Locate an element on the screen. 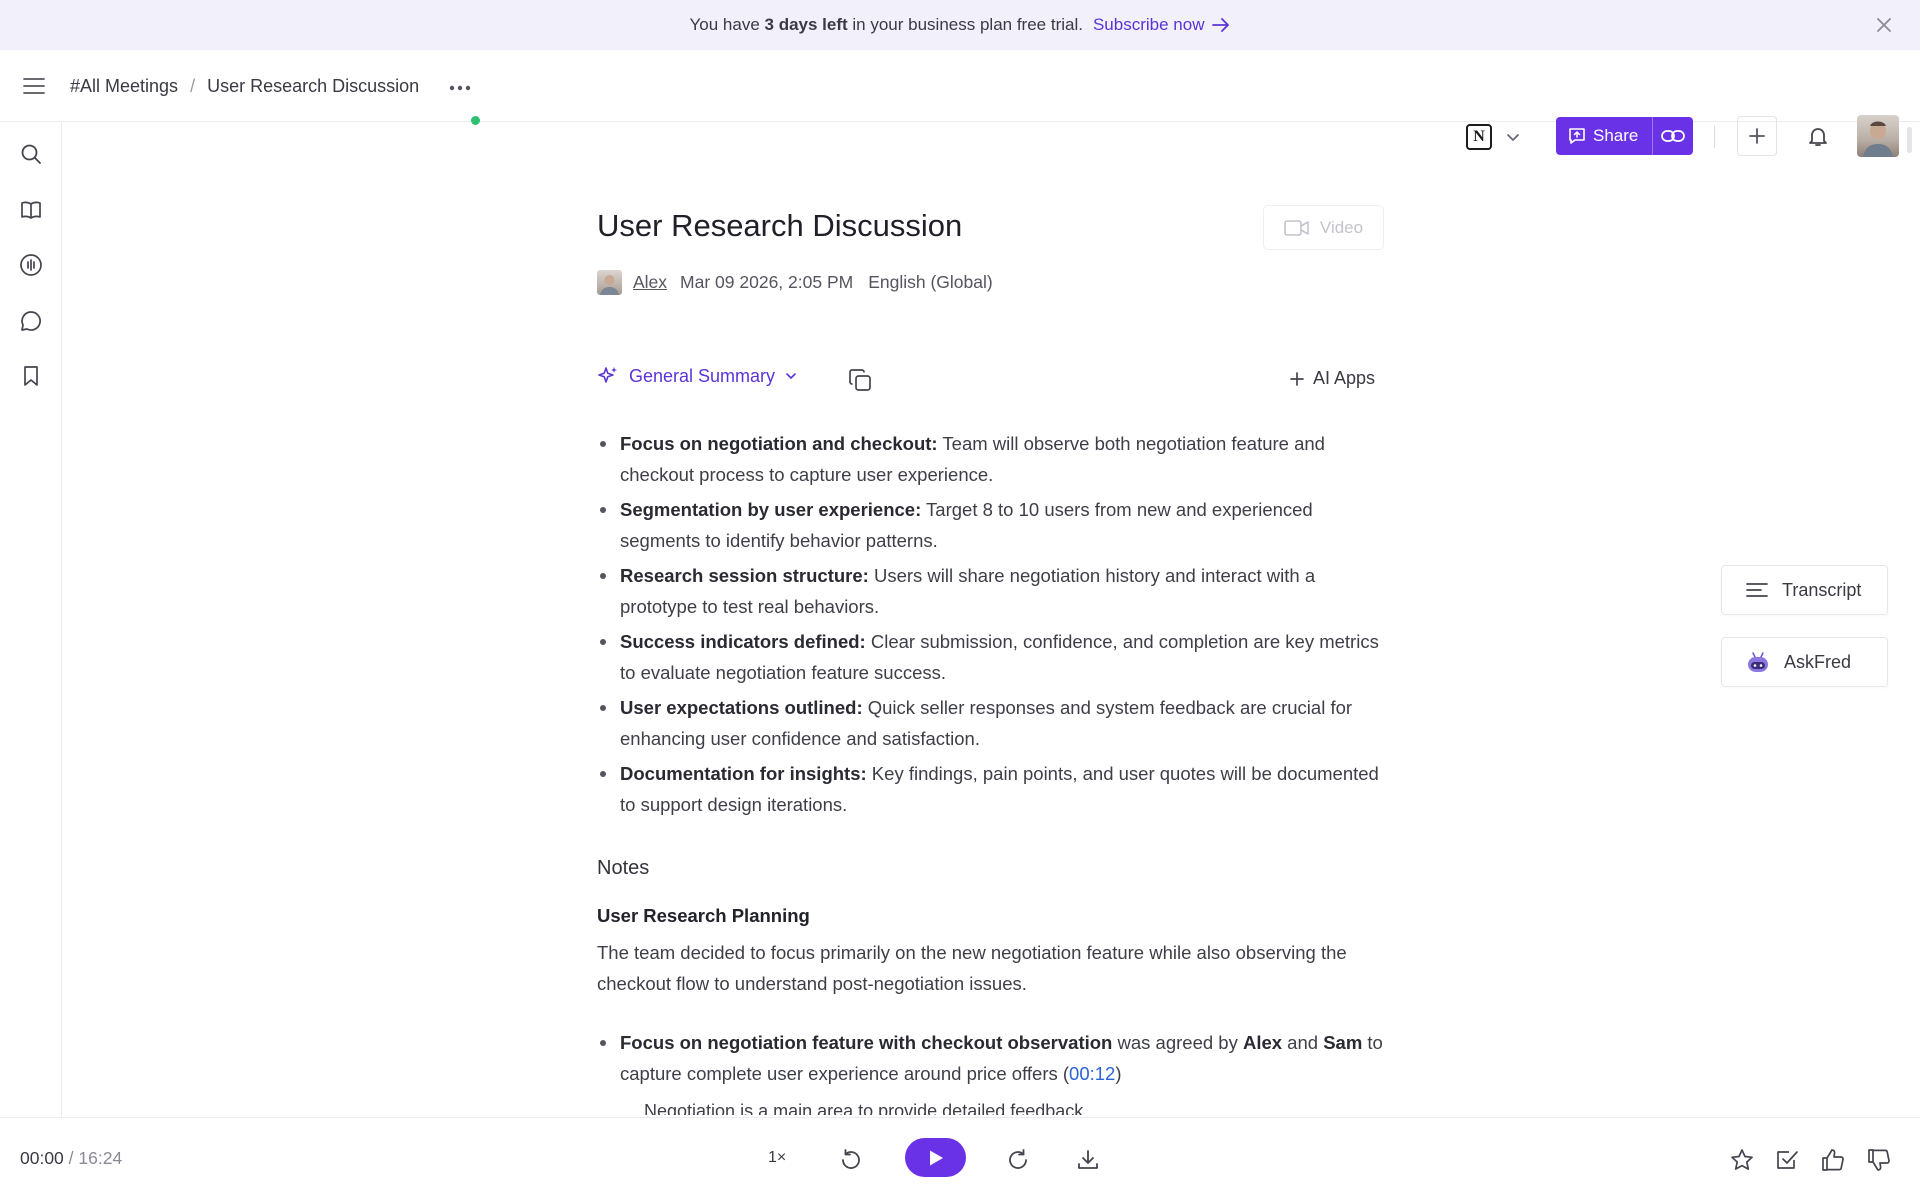 The height and width of the screenshot is (1200, 1920). chat-icon is located at coordinates (31, 321).